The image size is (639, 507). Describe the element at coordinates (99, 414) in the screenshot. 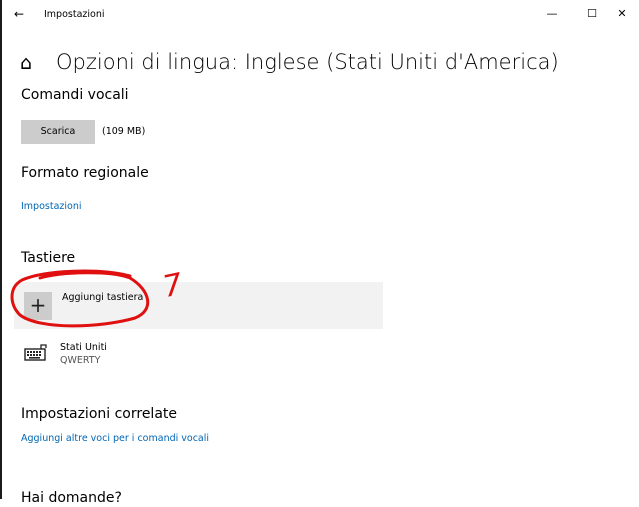

I see `related-settings-header: Impostazioni correlate` at that location.